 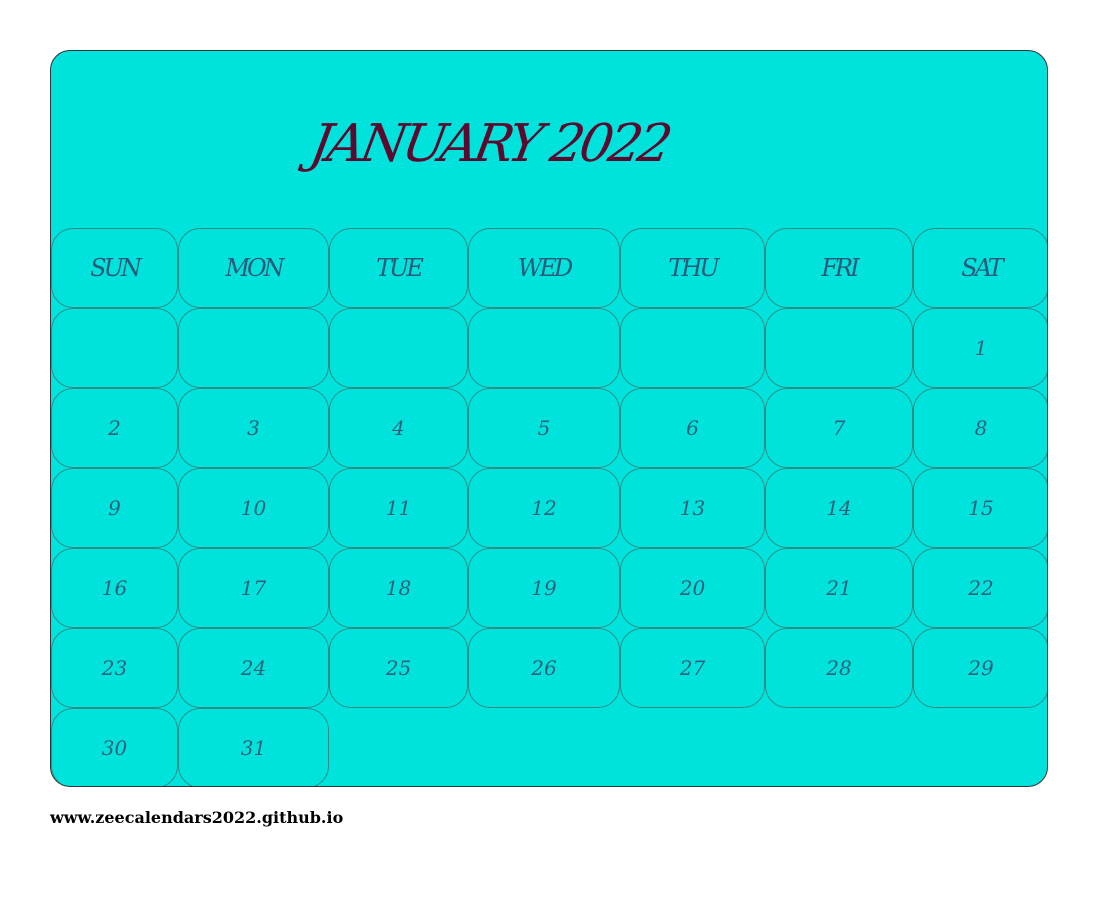 What do you see at coordinates (544, 428) in the screenshot?
I see `day-cell: 5` at bounding box center [544, 428].